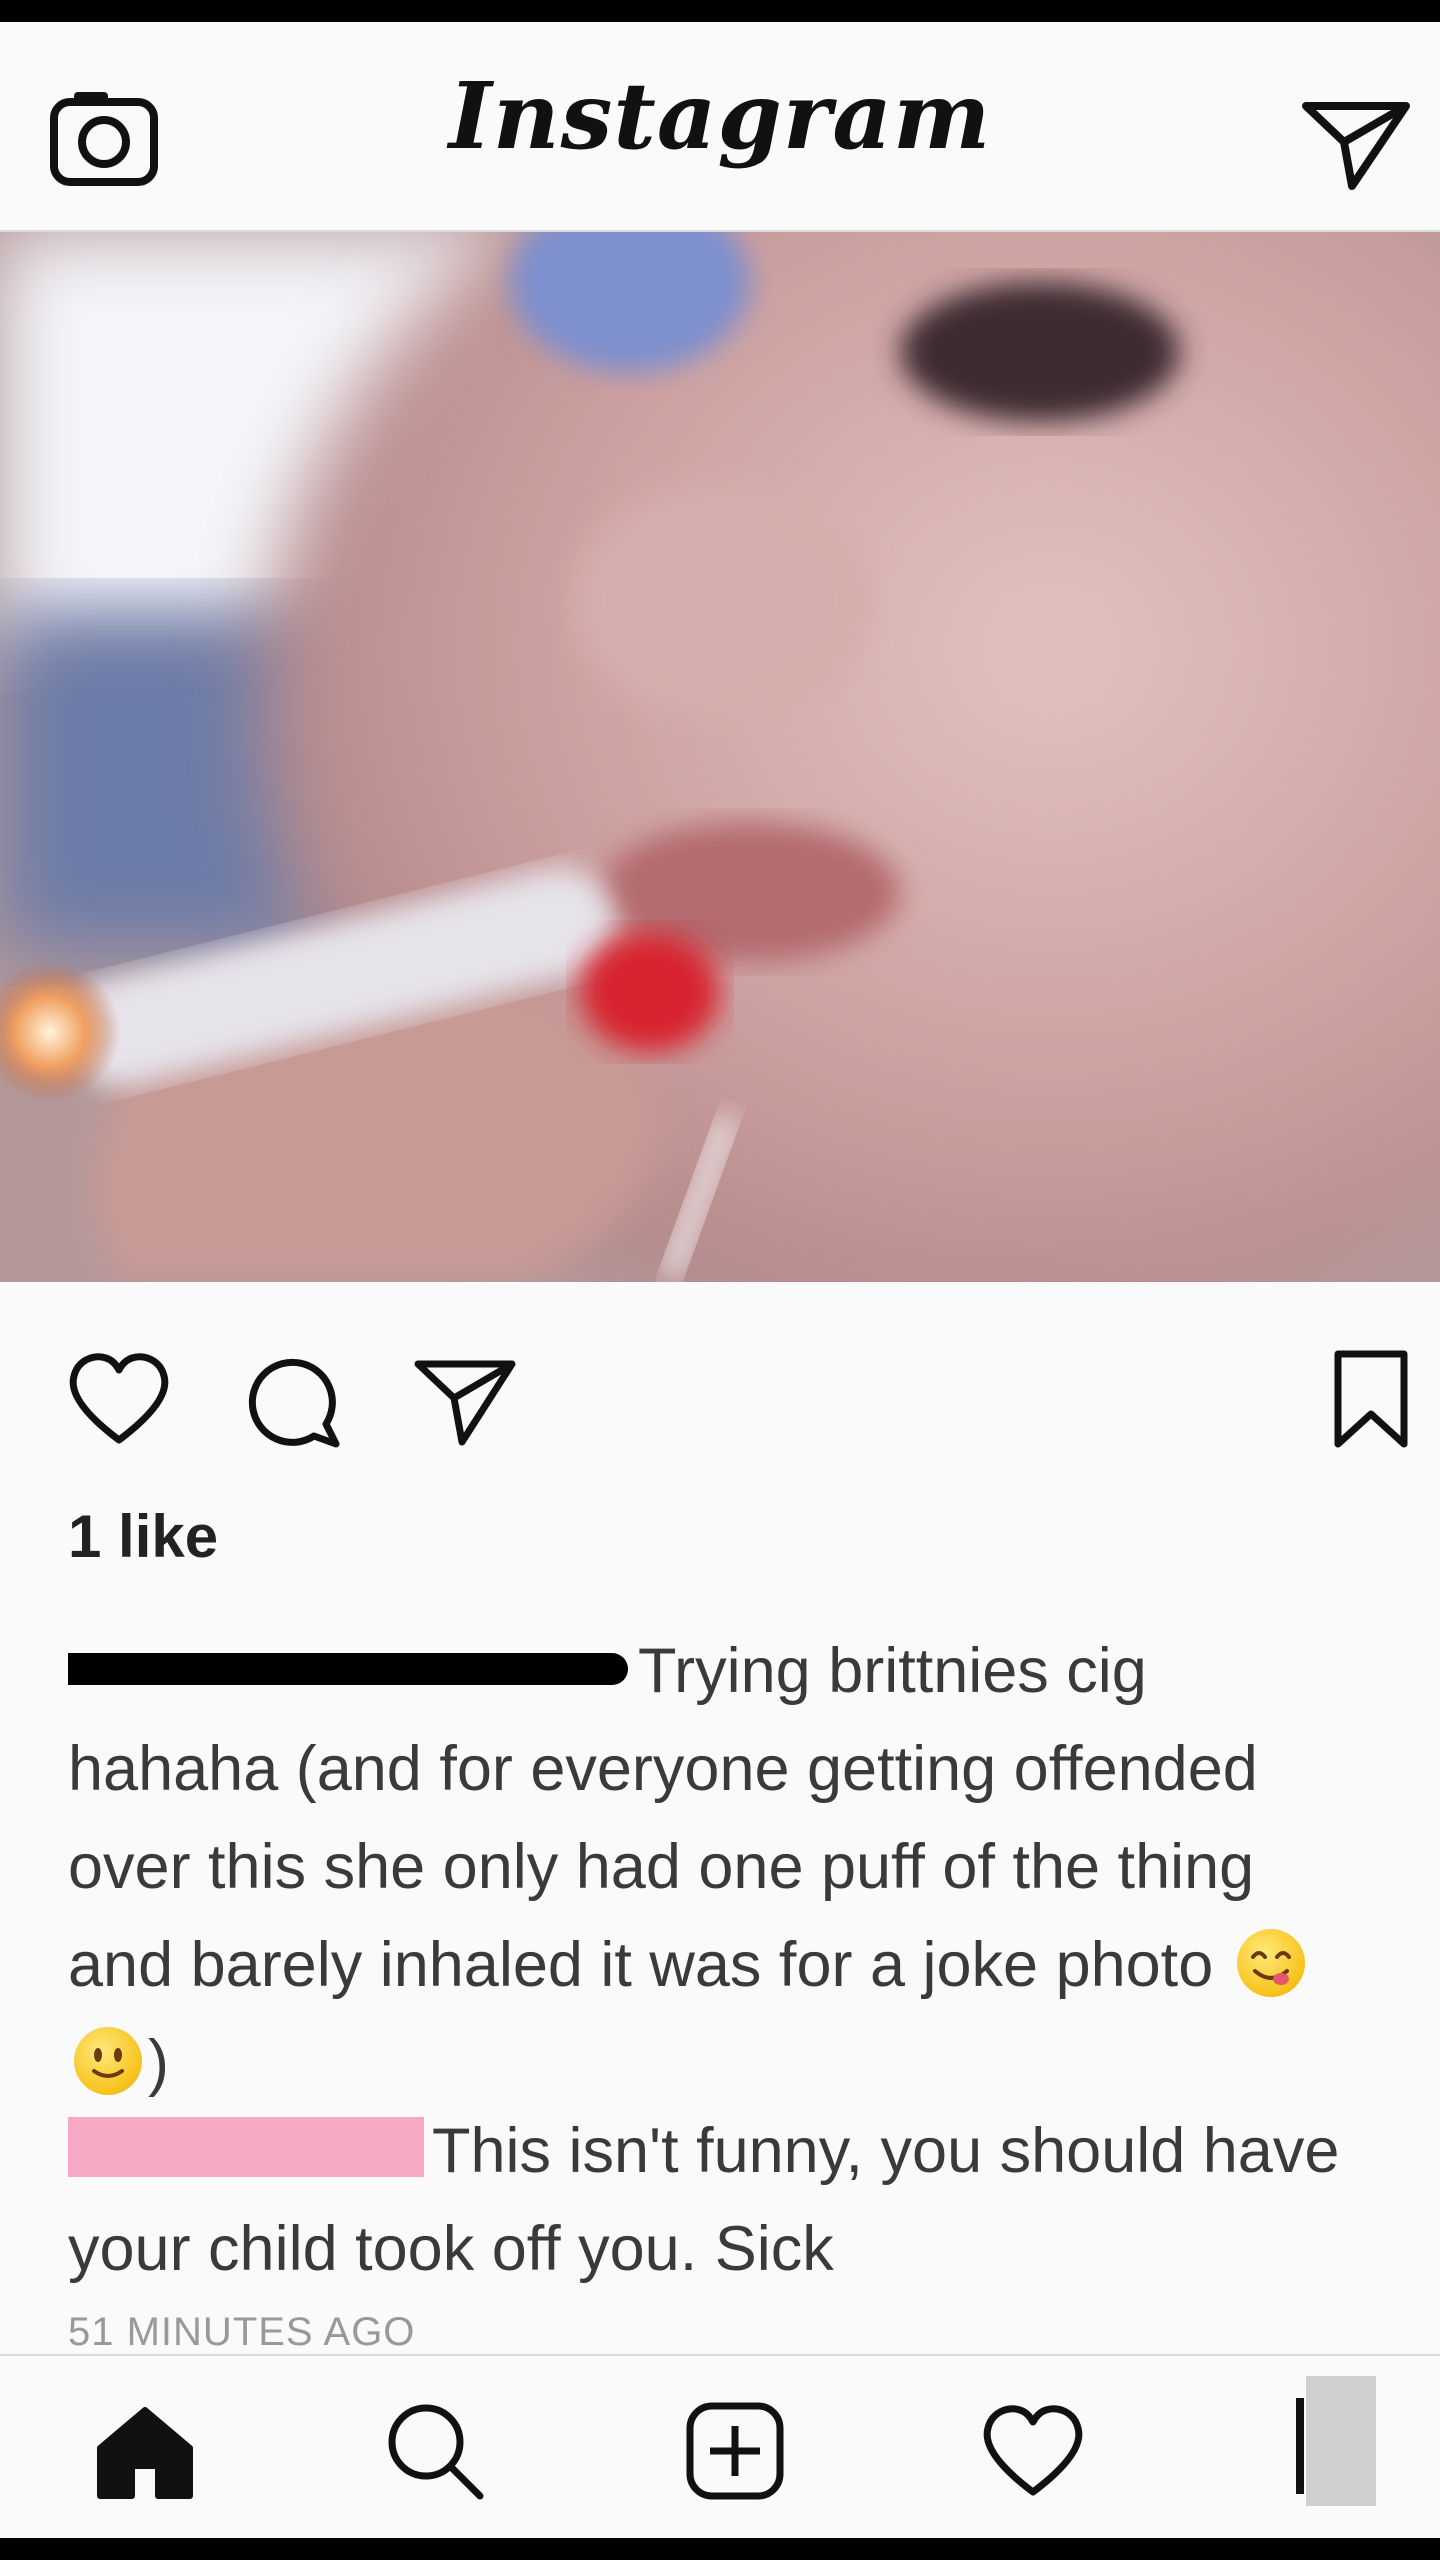  I want to click on yum-face-emoji-icon, so click(1270, 1963).